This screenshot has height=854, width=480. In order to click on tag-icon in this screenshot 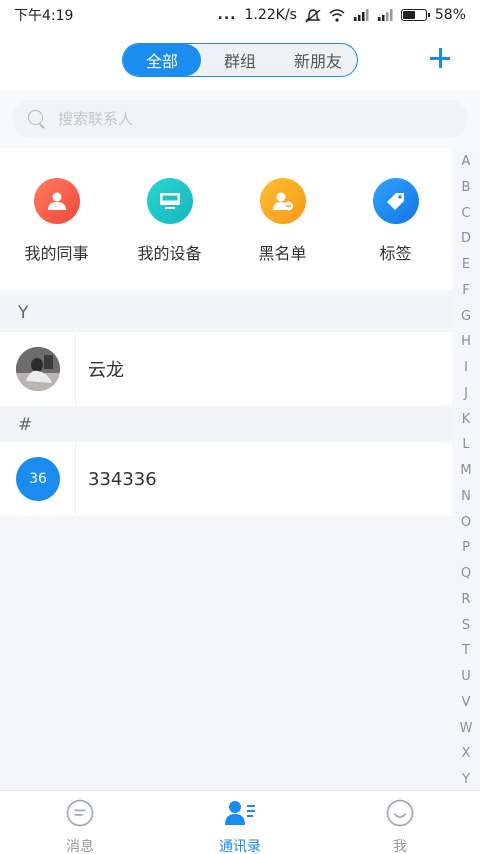, I will do `click(395, 201)`.